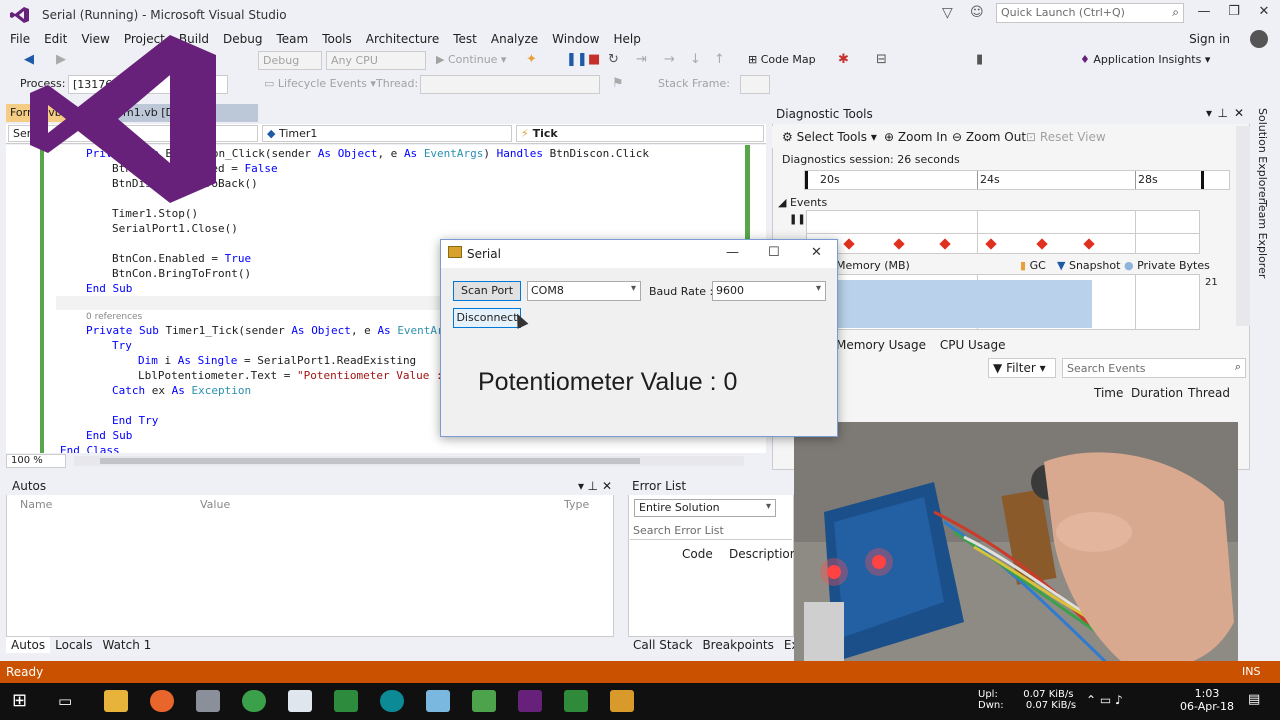 The image size is (1280, 720). Describe the element at coordinates (1202, 180) in the screenshot. I see `timeline-end-handle` at that location.